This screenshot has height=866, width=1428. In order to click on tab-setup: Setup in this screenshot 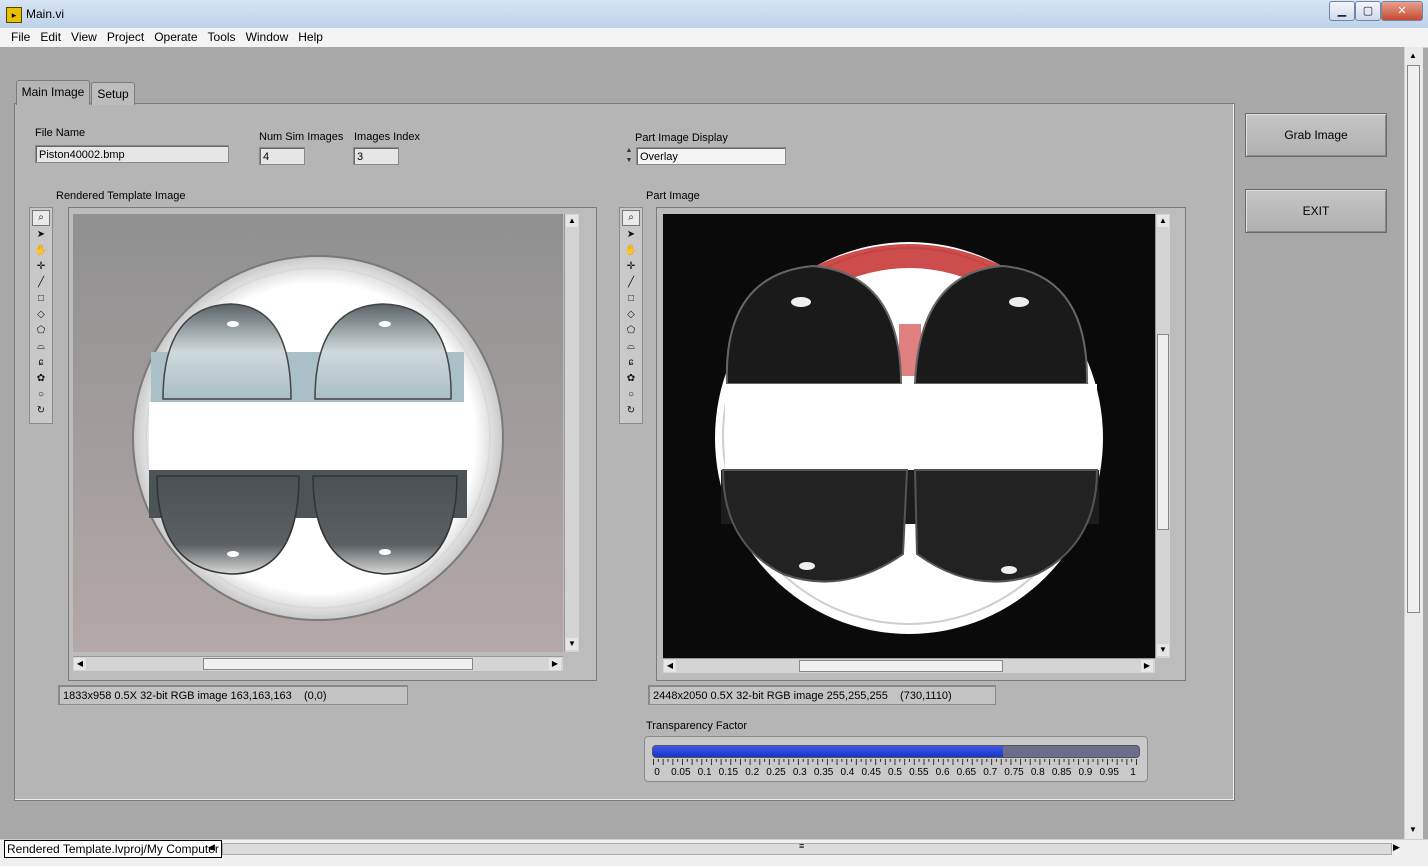, I will do `click(113, 93)`.